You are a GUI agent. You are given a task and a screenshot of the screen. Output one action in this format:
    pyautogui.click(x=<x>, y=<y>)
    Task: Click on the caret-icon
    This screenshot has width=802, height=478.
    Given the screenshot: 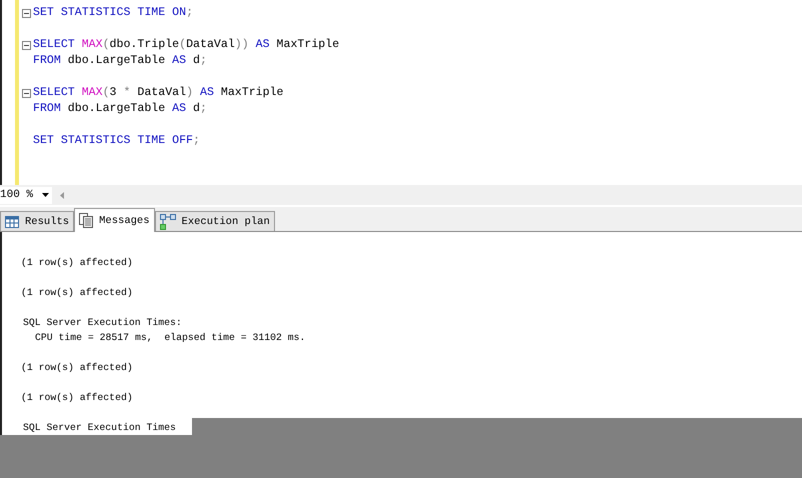 What is the action you would take?
    pyautogui.click(x=45, y=195)
    